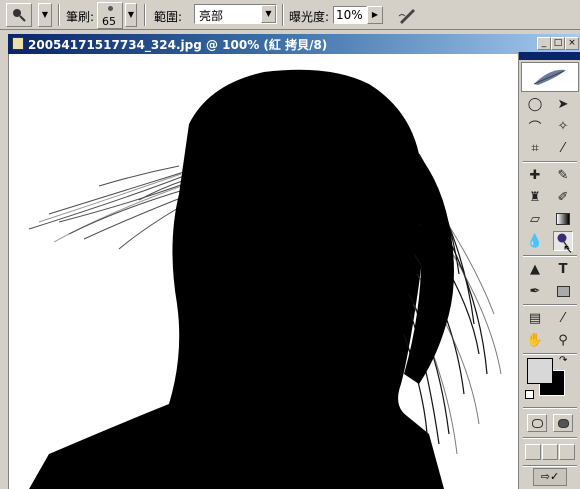 Image resolution: width=580 pixels, height=489 pixels. What do you see at coordinates (563, 269) in the screenshot?
I see `type-tool-icon: T` at bounding box center [563, 269].